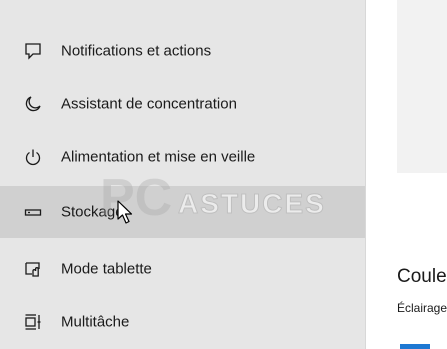 The height and width of the screenshot is (349, 447). Describe the element at coordinates (33, 269) in the screenshot. I see `tablet-mode-icon` at that location.